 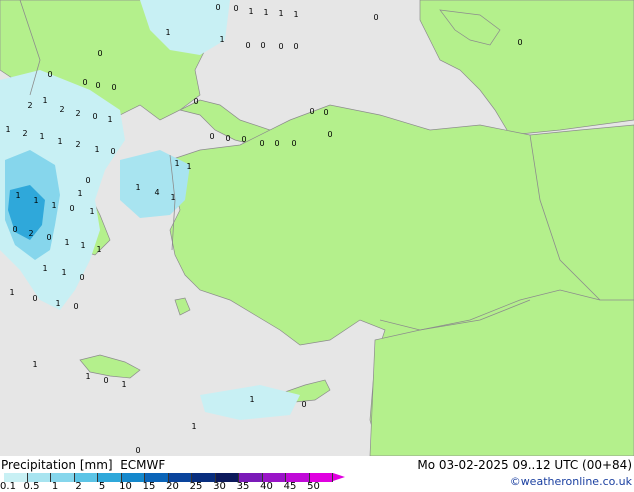 I want to click on scale-tick-label: 10, so click(x=125, y=486).